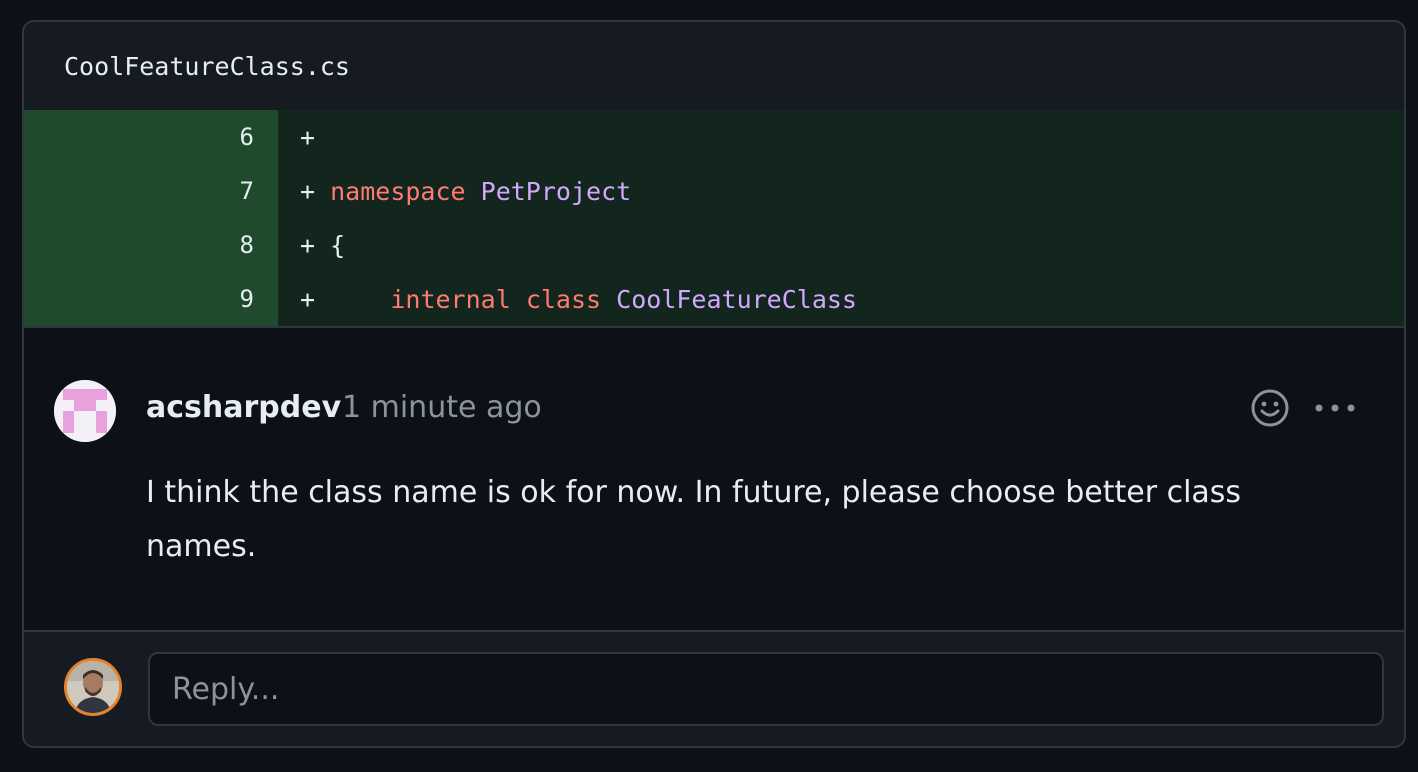 This screenshot has height=772, width=1418. I want to click on smiley-icon, so click(1270, 408).